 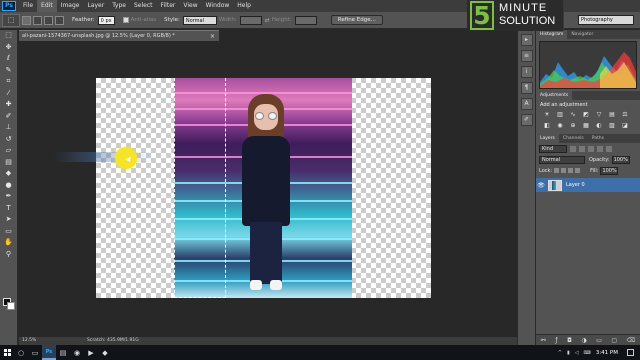 I want to click on menu-window: Window, so click(x=218, y=6).